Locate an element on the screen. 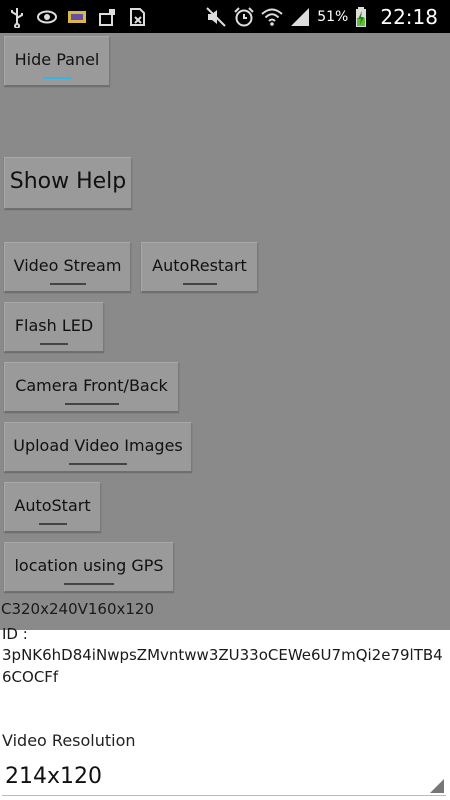 The image size is (450, 800). battery-charging-icon is located at coordinates (361, 16).